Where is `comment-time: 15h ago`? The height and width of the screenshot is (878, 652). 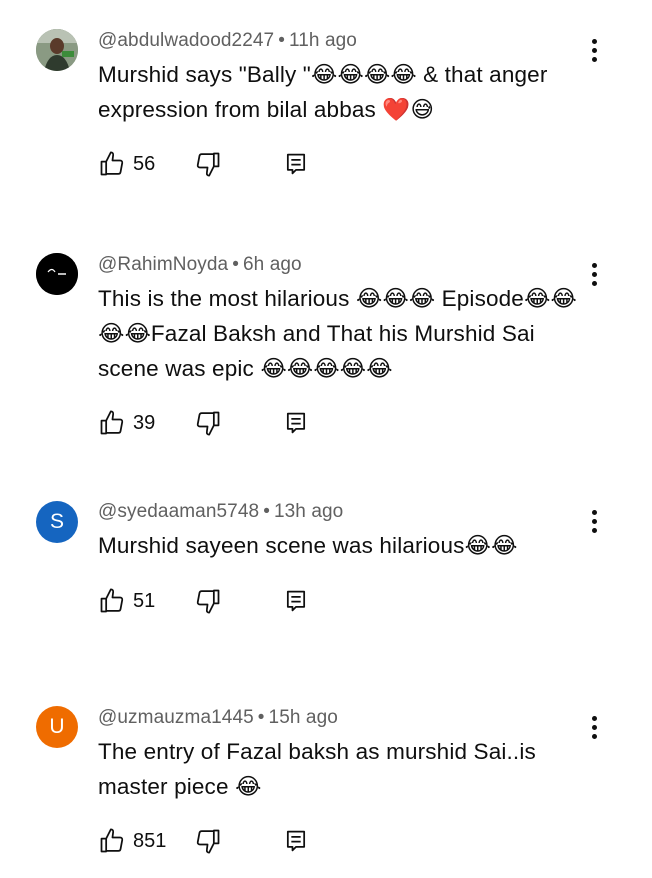
comment-time: 15h ago is located at coordinates (303, 717).